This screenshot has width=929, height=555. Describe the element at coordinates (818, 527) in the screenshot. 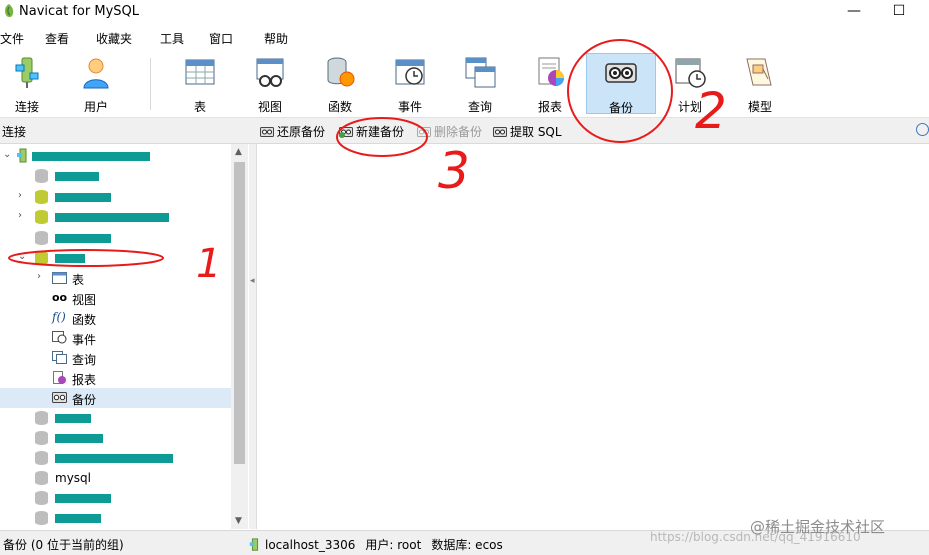

I see `brand-watermark: @稀土掘金技术社区` at that location.